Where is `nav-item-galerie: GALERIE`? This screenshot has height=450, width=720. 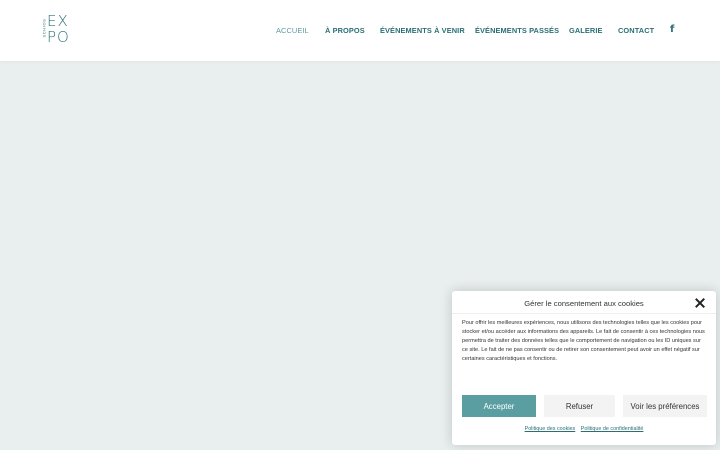 nav-item-galerie: GALERIE is located at coordinates (586, 30).